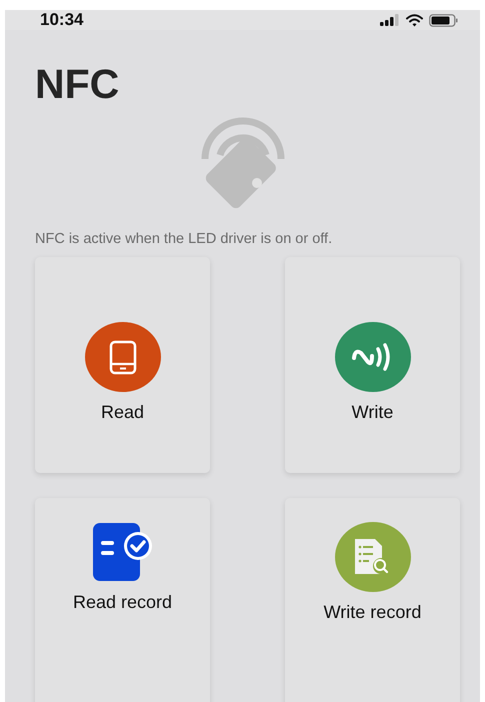 The height and width of the screenshot is (702, 485). What do you see at coordinates (390, 20) in the screenshot?
I see `signal-icon` at bounding box center [390, 20].